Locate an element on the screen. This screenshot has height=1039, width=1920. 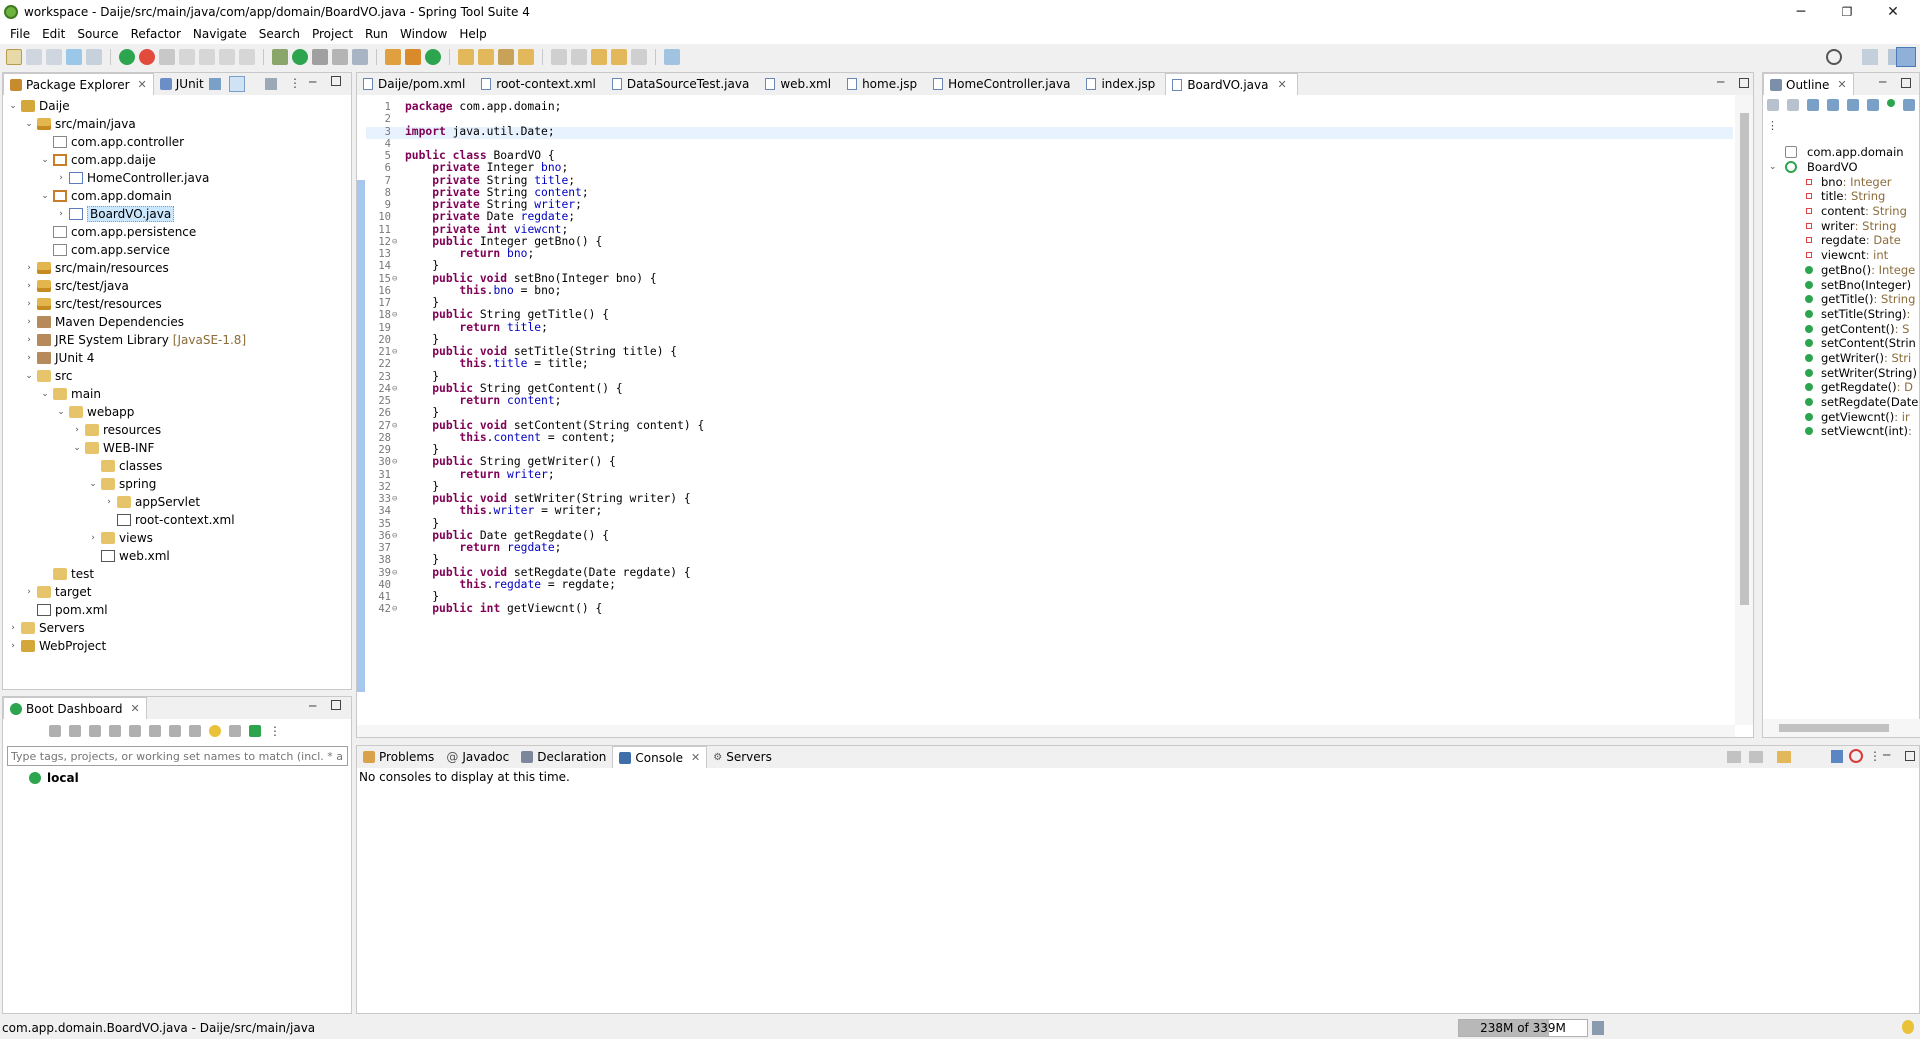
display-console-icon is located at coordinates (1756, 757).